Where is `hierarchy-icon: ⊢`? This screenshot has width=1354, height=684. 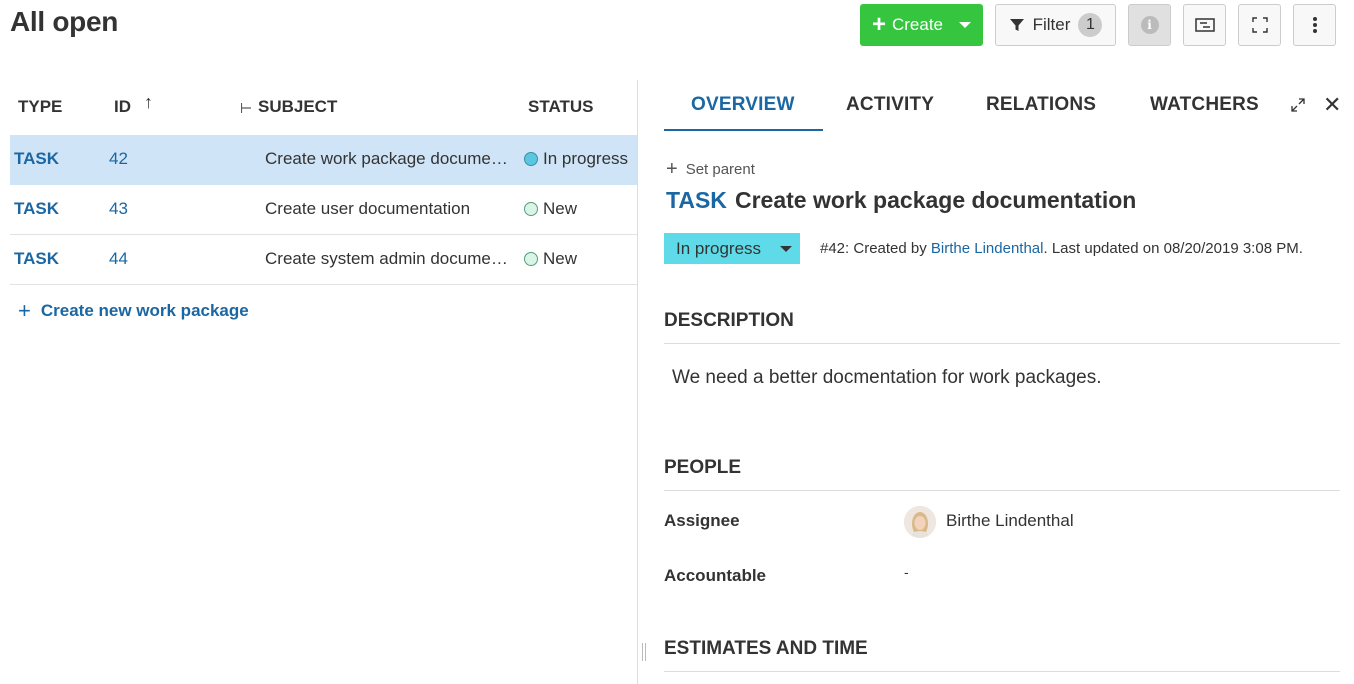
hierarchy-icon: ⊢ is located at coordinates (246, 108).